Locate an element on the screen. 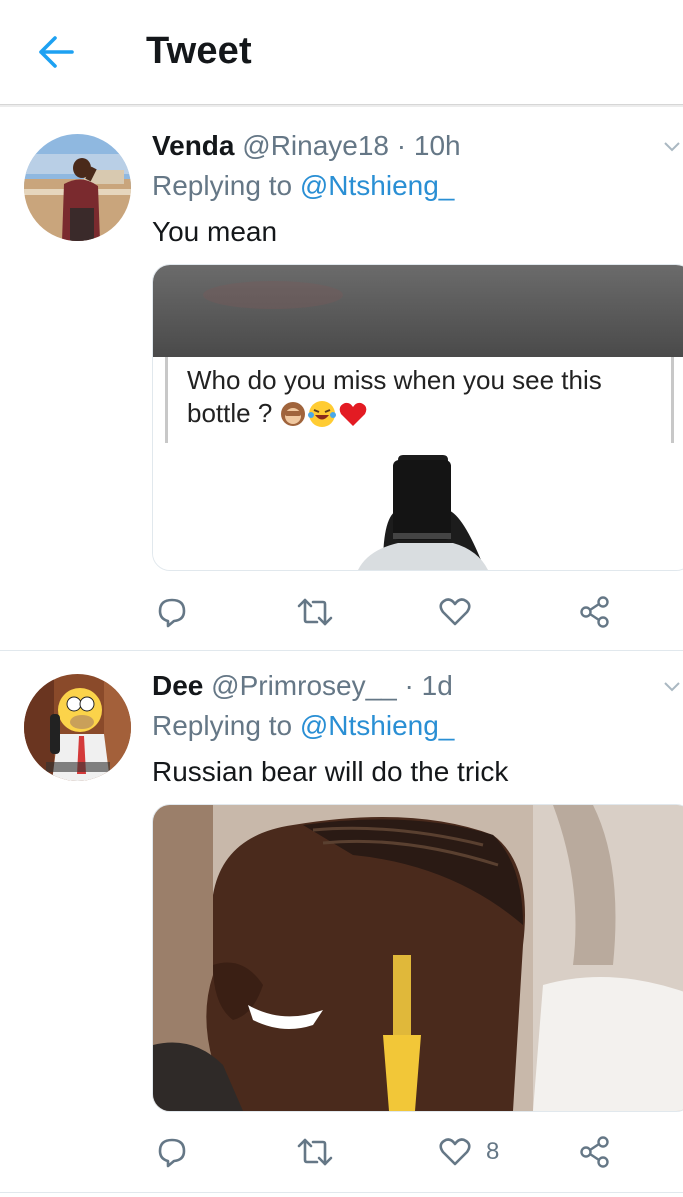 Image resolution: width=683 pixels, height=1197 pixels. tweet-text: Russian bear will do the trick is located at coordinates (330, 771).